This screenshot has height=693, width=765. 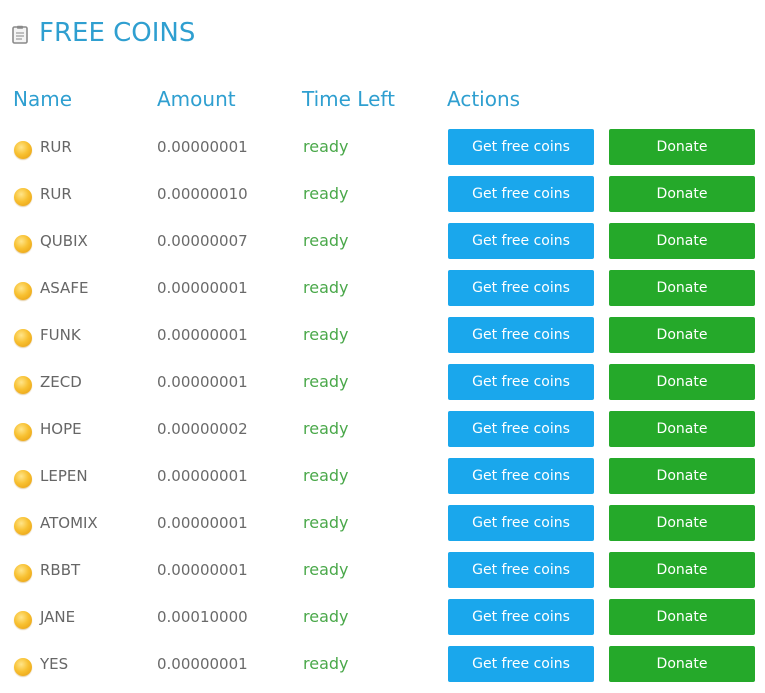 What do you see at coordinates (69, 523) in the screenshot?
I see `coin-name: ATOMIX` at bounding box center [69, 523].